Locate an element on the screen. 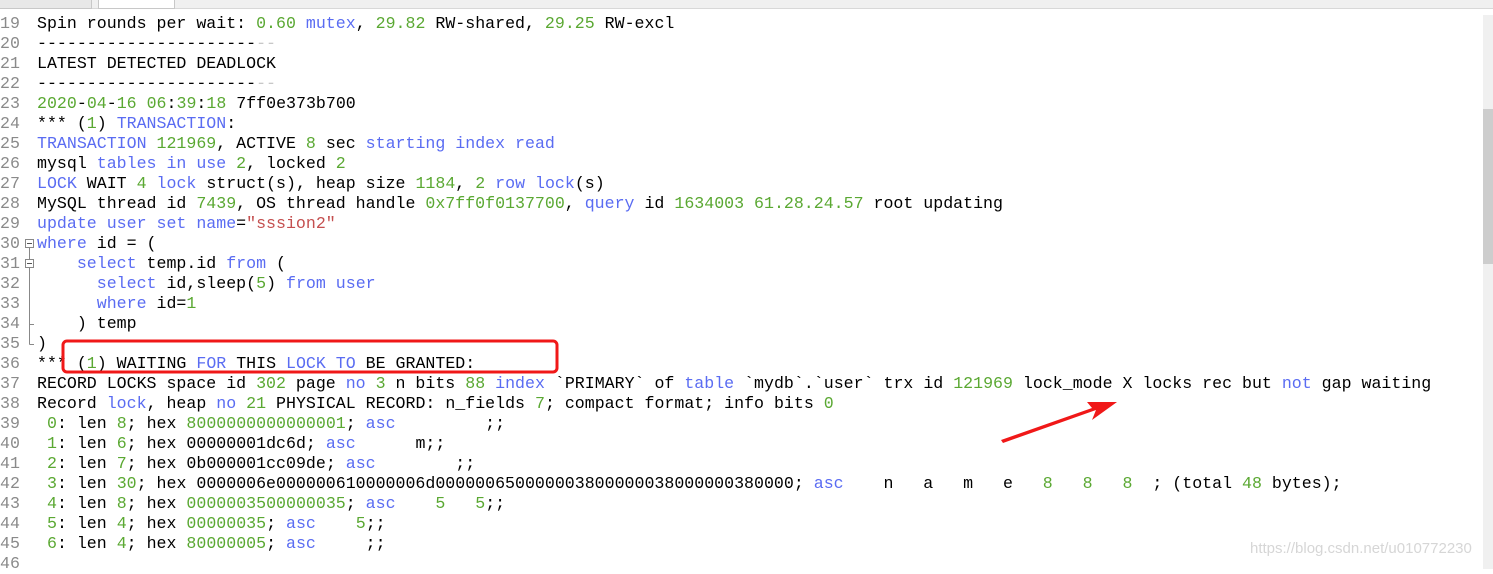  tab-bar is located at coordinates (746, 4).